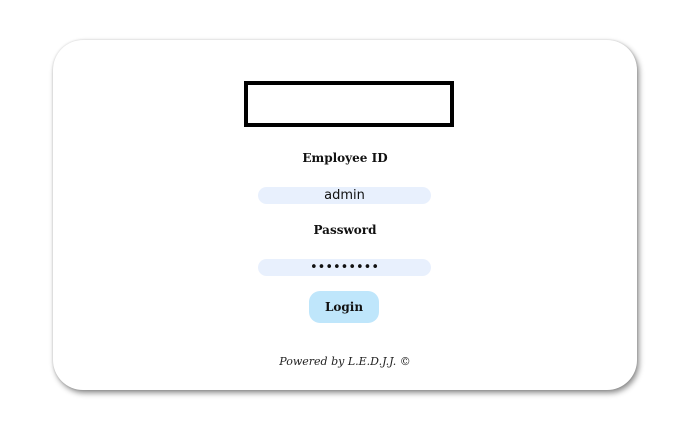 The image size is (692, 441). Describe the element at coordinates (345, 158) in the screenshot. I see `employee-id-label: Employee ID` at that location.